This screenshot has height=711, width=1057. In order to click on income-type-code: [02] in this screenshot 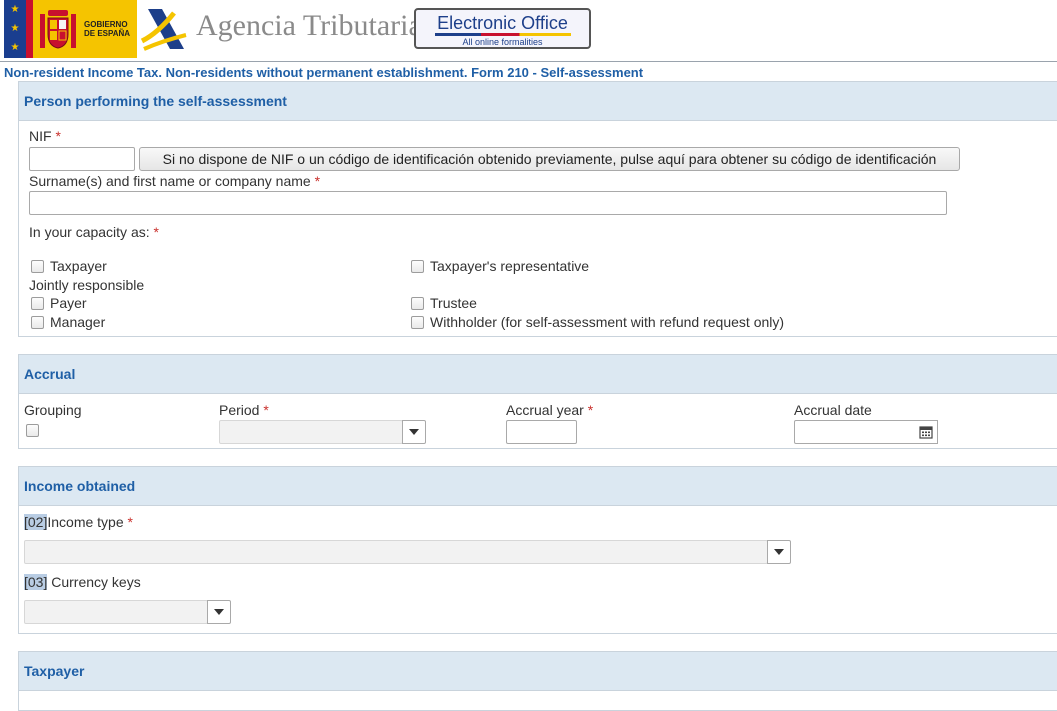, I will do `click(36, 522)`.